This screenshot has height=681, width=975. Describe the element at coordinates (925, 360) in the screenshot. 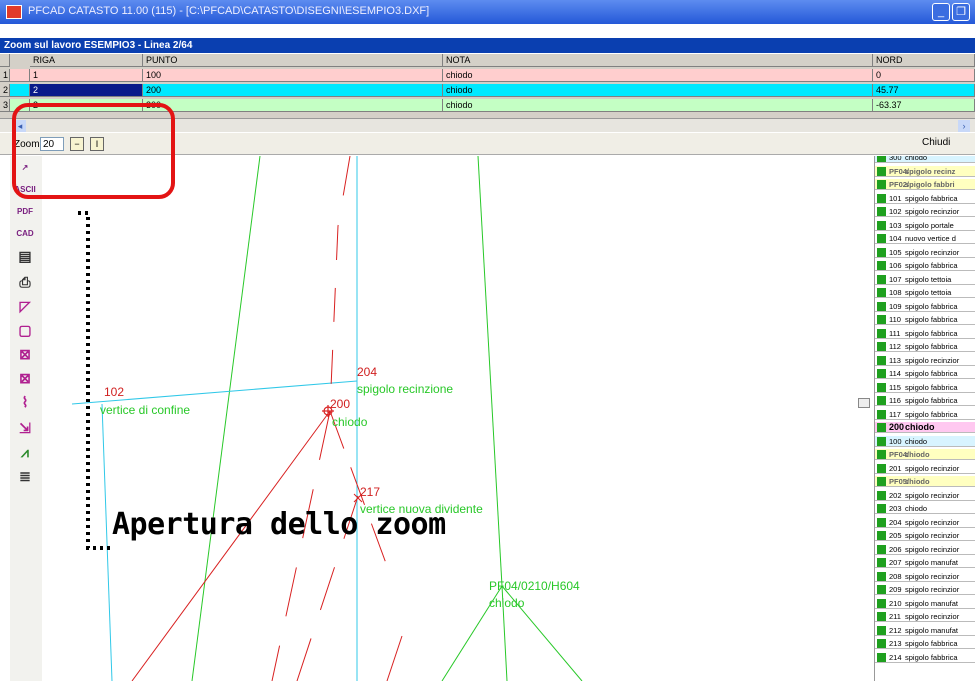

I see `list-item: 113 spigolo recinzior` at that location.